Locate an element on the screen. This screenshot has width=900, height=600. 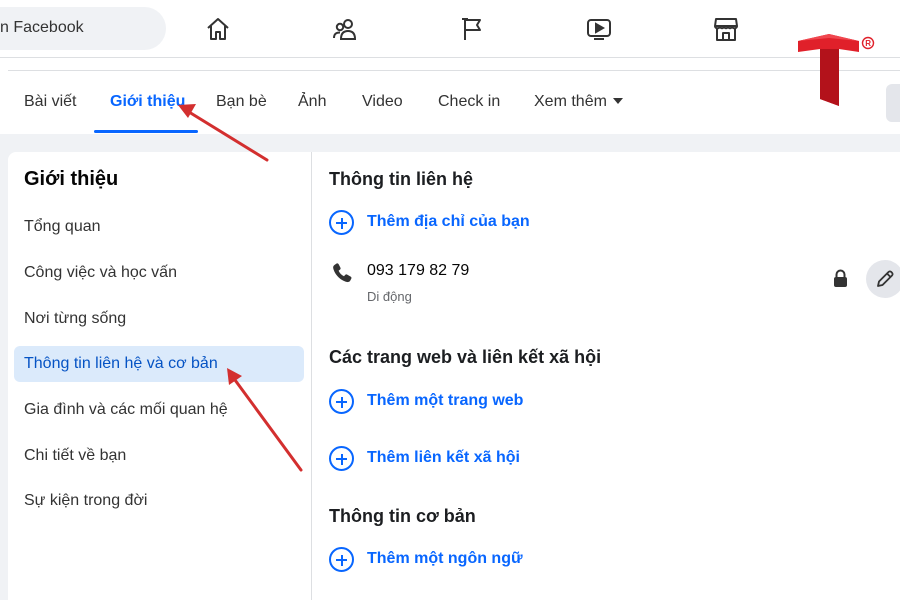
tab-posts: Bài viết is located at coordinates (50, 102).